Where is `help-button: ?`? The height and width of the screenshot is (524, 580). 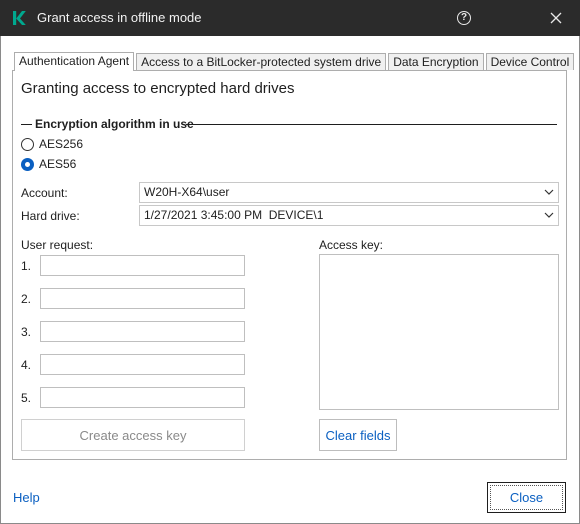
help-button: ? is located at coordinates (464, 18).